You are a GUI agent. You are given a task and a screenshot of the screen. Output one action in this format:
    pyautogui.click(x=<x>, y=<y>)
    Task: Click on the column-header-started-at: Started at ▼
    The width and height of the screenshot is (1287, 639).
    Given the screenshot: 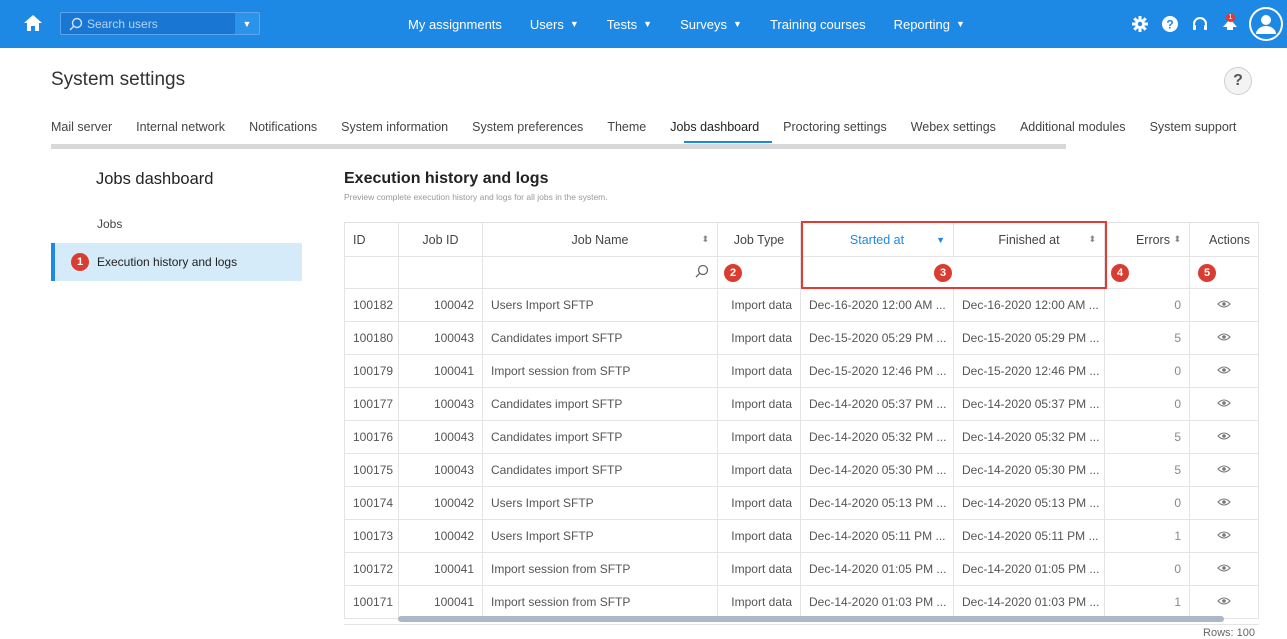 What is the action you would take?
    pyautogui.click(x=877, y=239)
    